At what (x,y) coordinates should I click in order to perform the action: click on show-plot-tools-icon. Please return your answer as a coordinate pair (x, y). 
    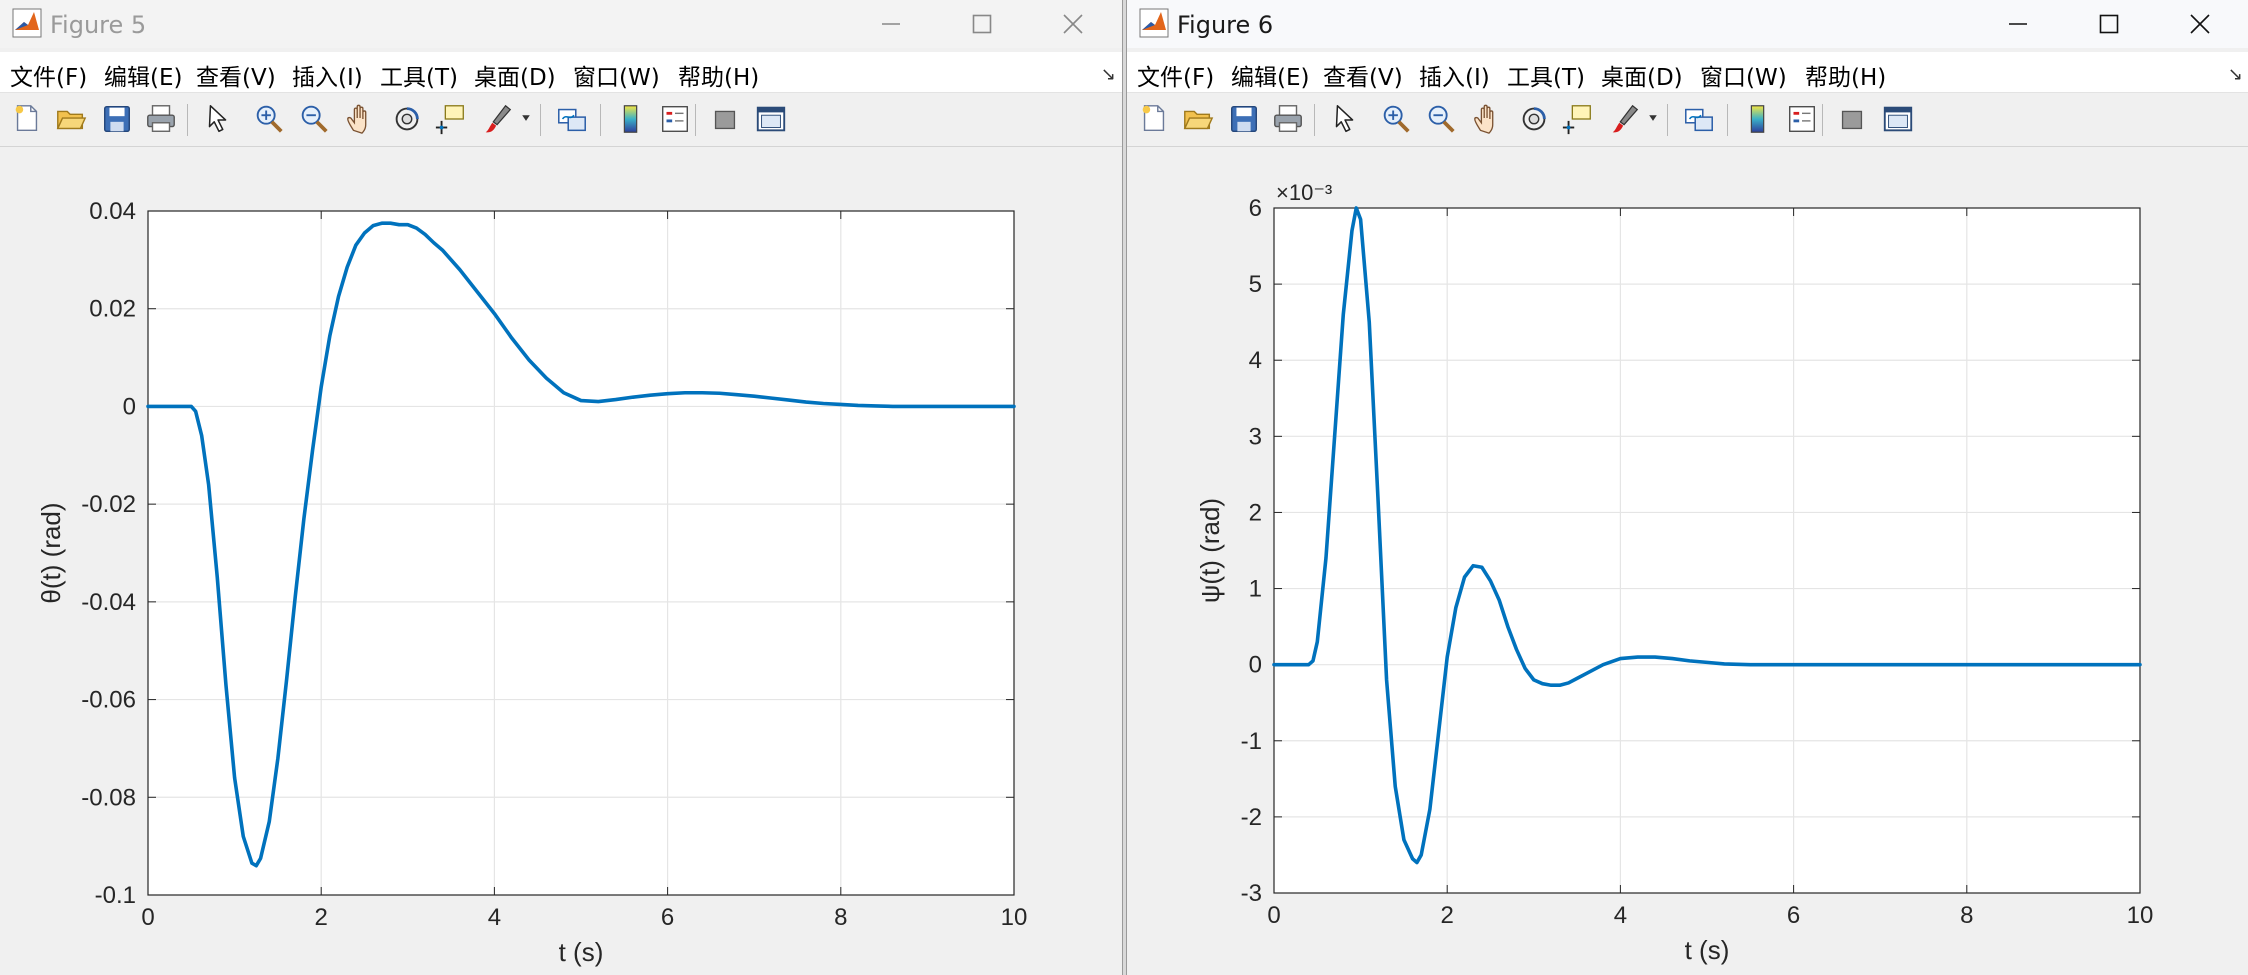
    Looking at the image, I should click on (771, 119).